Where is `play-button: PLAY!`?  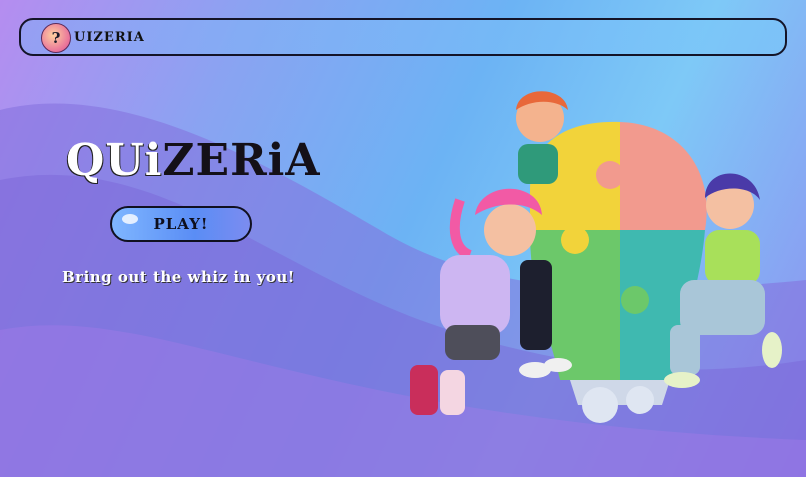
play-button: PLAY! is located at coordinates (181, 224).